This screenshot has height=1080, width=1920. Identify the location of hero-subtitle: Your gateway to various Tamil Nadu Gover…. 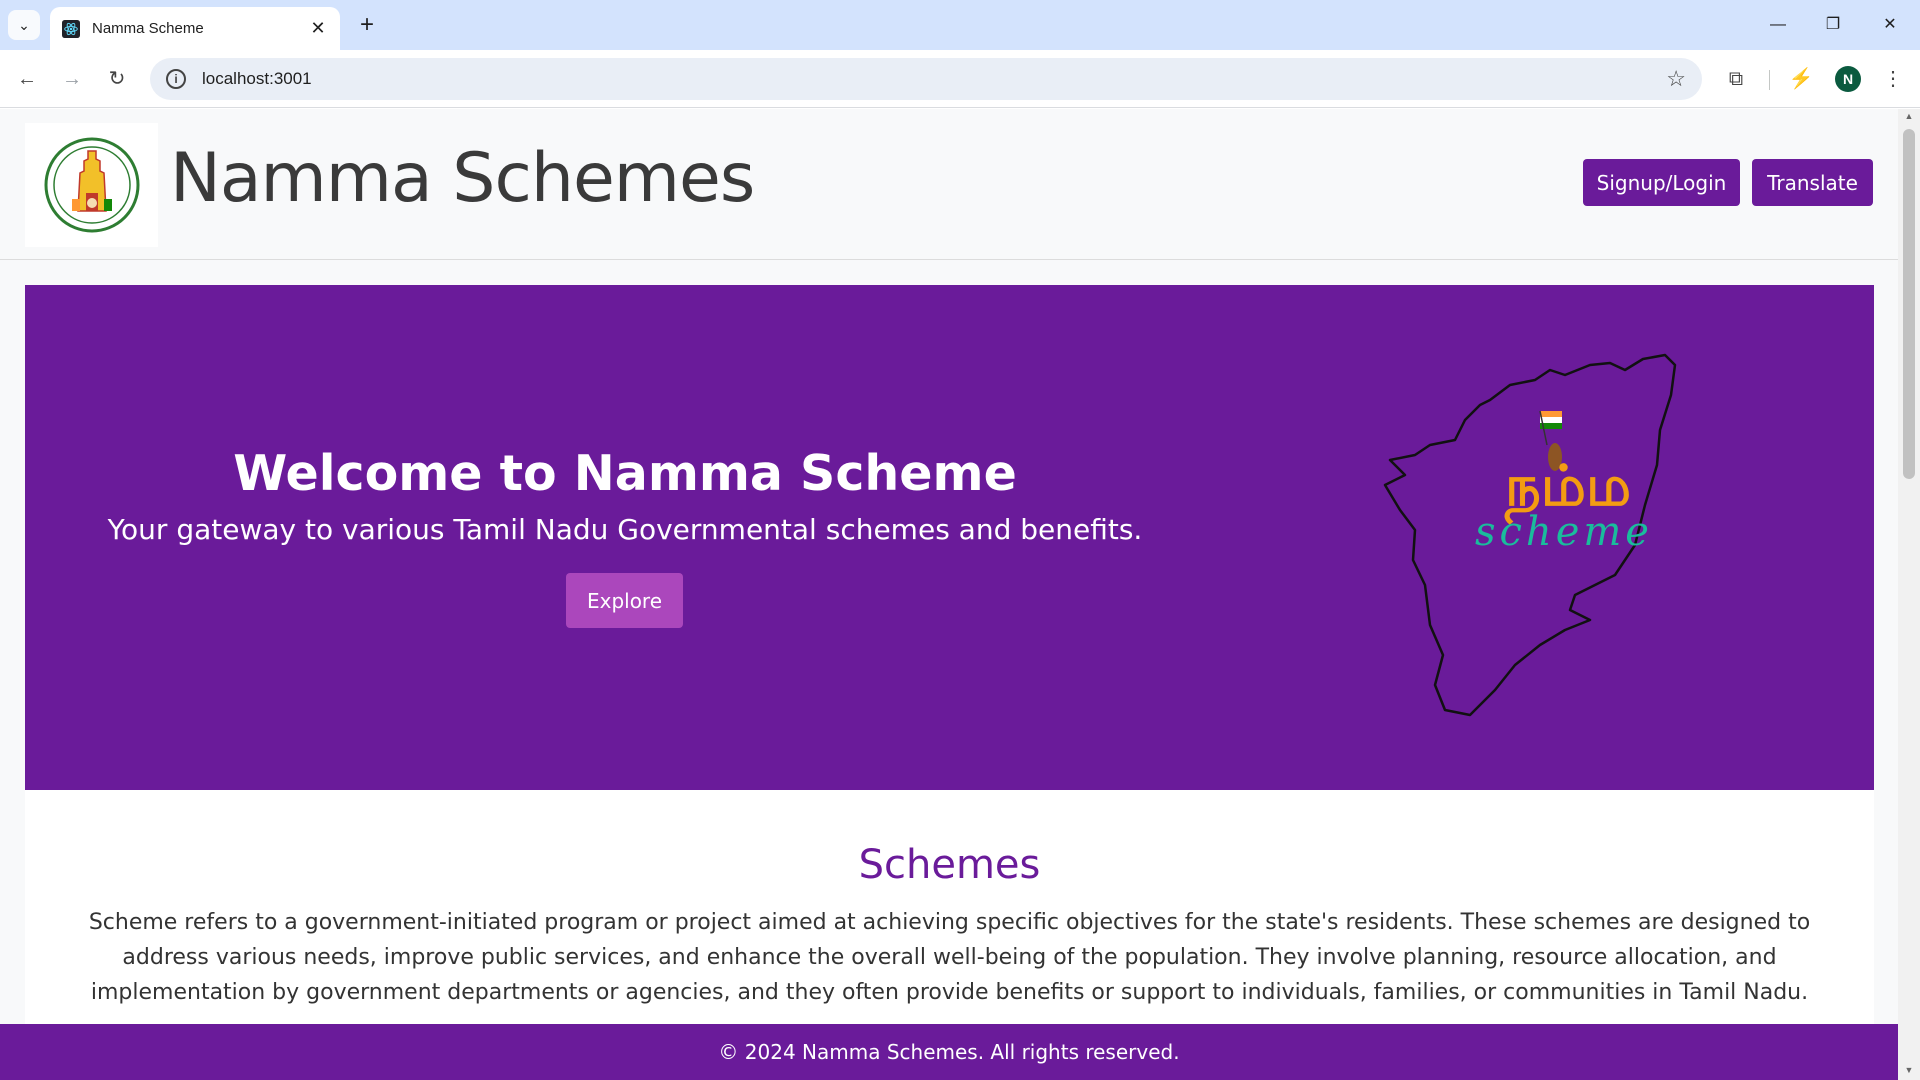
(625, 529).